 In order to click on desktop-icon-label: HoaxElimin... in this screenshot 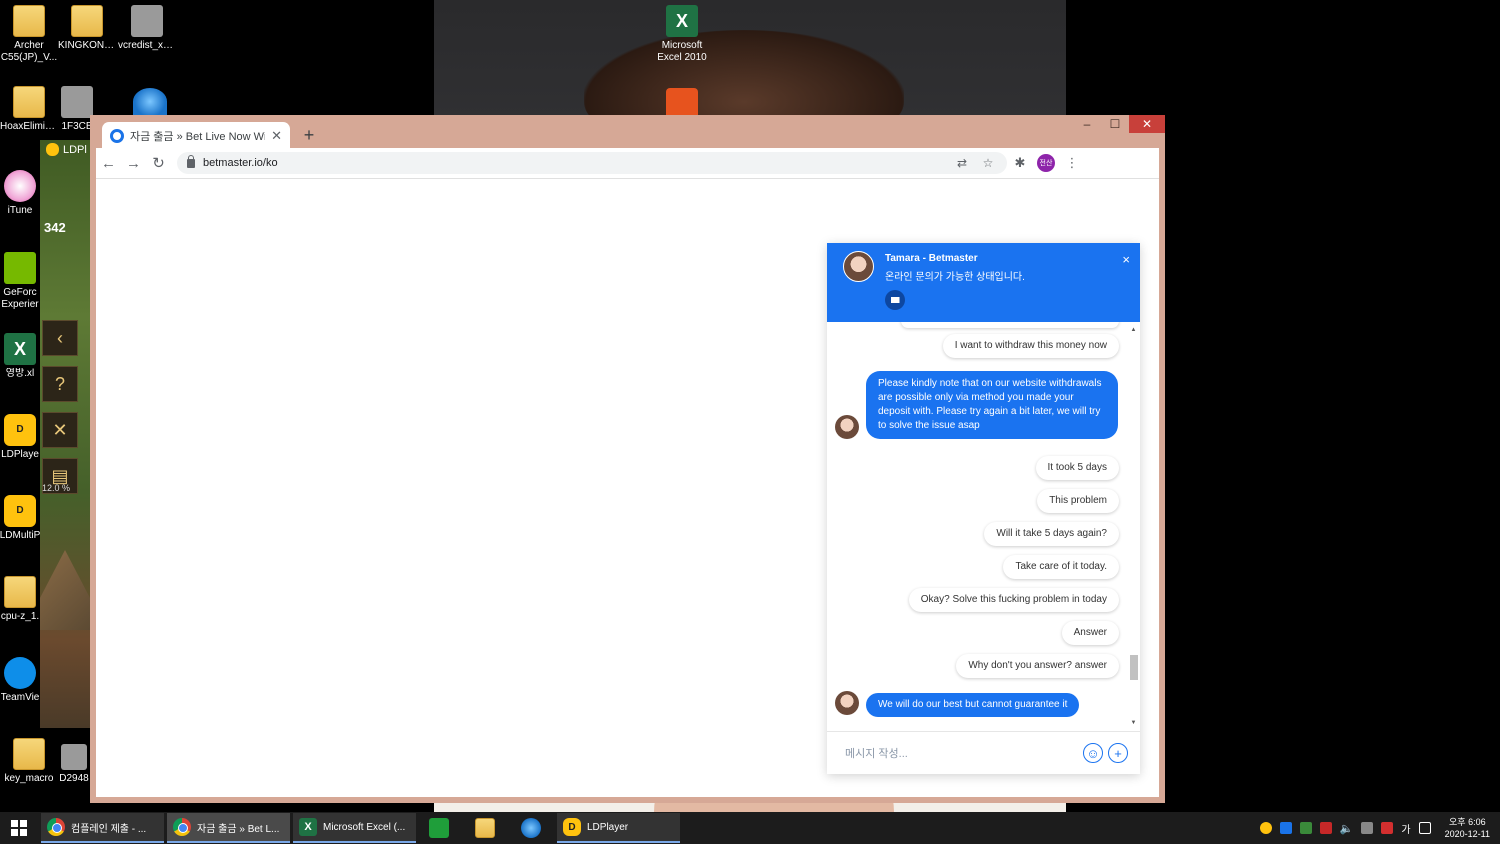, I will do `click(29, 126)`.